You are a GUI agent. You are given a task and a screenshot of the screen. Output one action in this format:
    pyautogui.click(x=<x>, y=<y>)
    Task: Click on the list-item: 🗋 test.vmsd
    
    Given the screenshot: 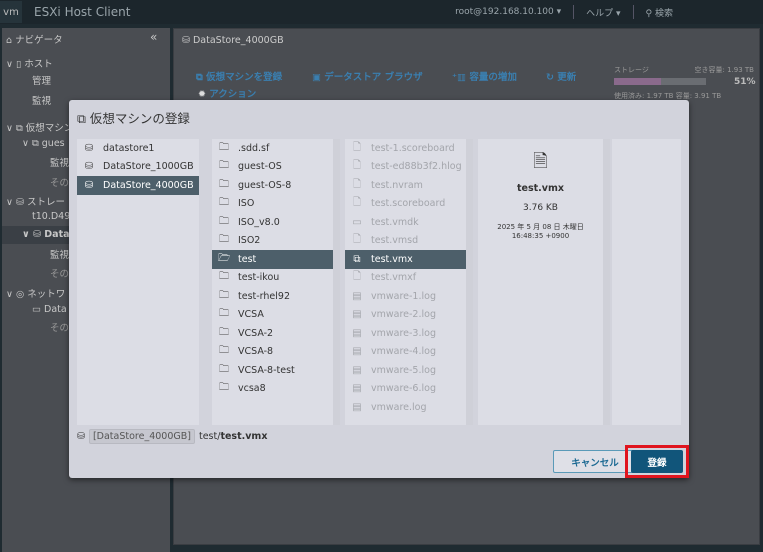 What is the action you would take?
    pyautogui.click(x=405, y=241)
    